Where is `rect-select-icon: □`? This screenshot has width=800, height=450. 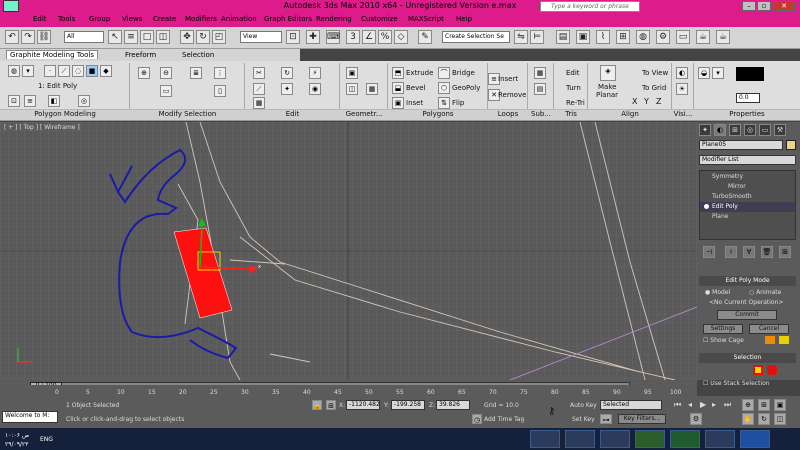 rect-select-icon: □ is located at coordinates (147, 37).